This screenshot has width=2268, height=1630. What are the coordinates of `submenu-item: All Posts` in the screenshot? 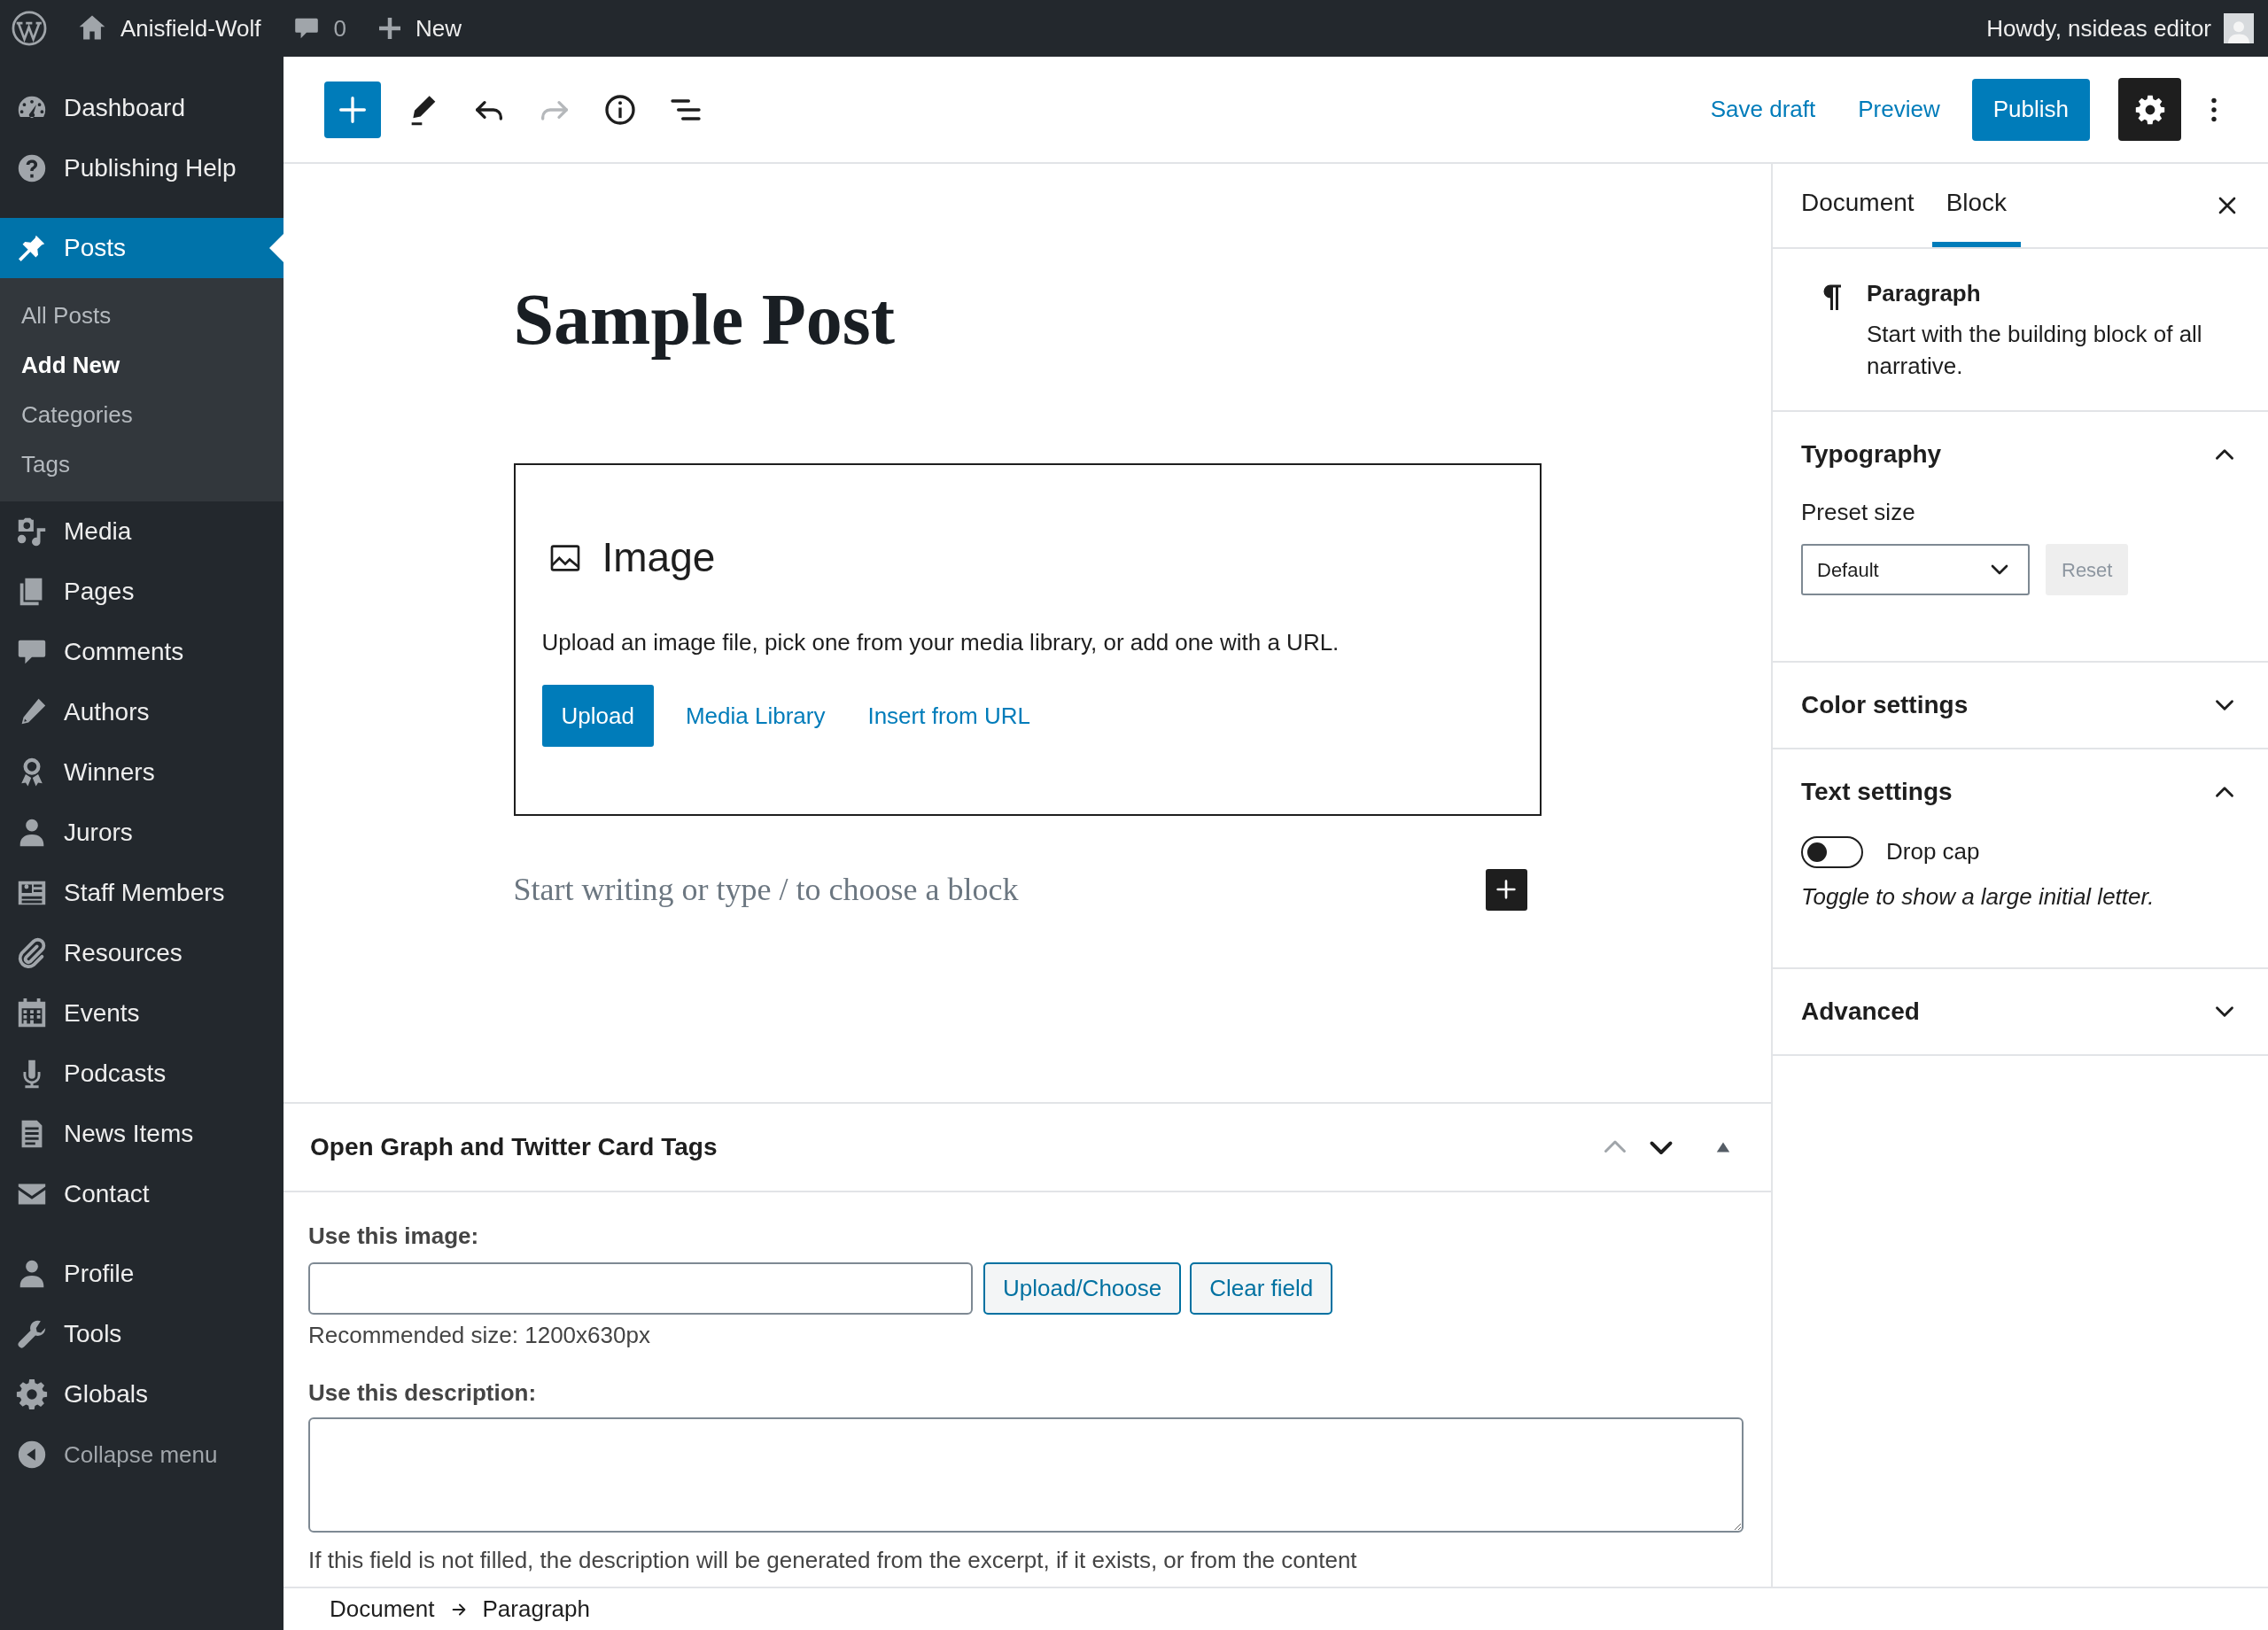 It's located at (142, 315).